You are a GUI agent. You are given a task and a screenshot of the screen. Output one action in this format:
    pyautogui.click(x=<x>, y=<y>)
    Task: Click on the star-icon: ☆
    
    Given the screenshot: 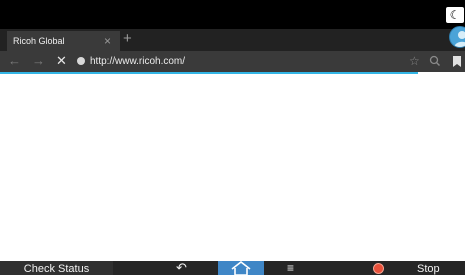 What is the action you would take?
    pyautogui.click(x=414, y=61)
    